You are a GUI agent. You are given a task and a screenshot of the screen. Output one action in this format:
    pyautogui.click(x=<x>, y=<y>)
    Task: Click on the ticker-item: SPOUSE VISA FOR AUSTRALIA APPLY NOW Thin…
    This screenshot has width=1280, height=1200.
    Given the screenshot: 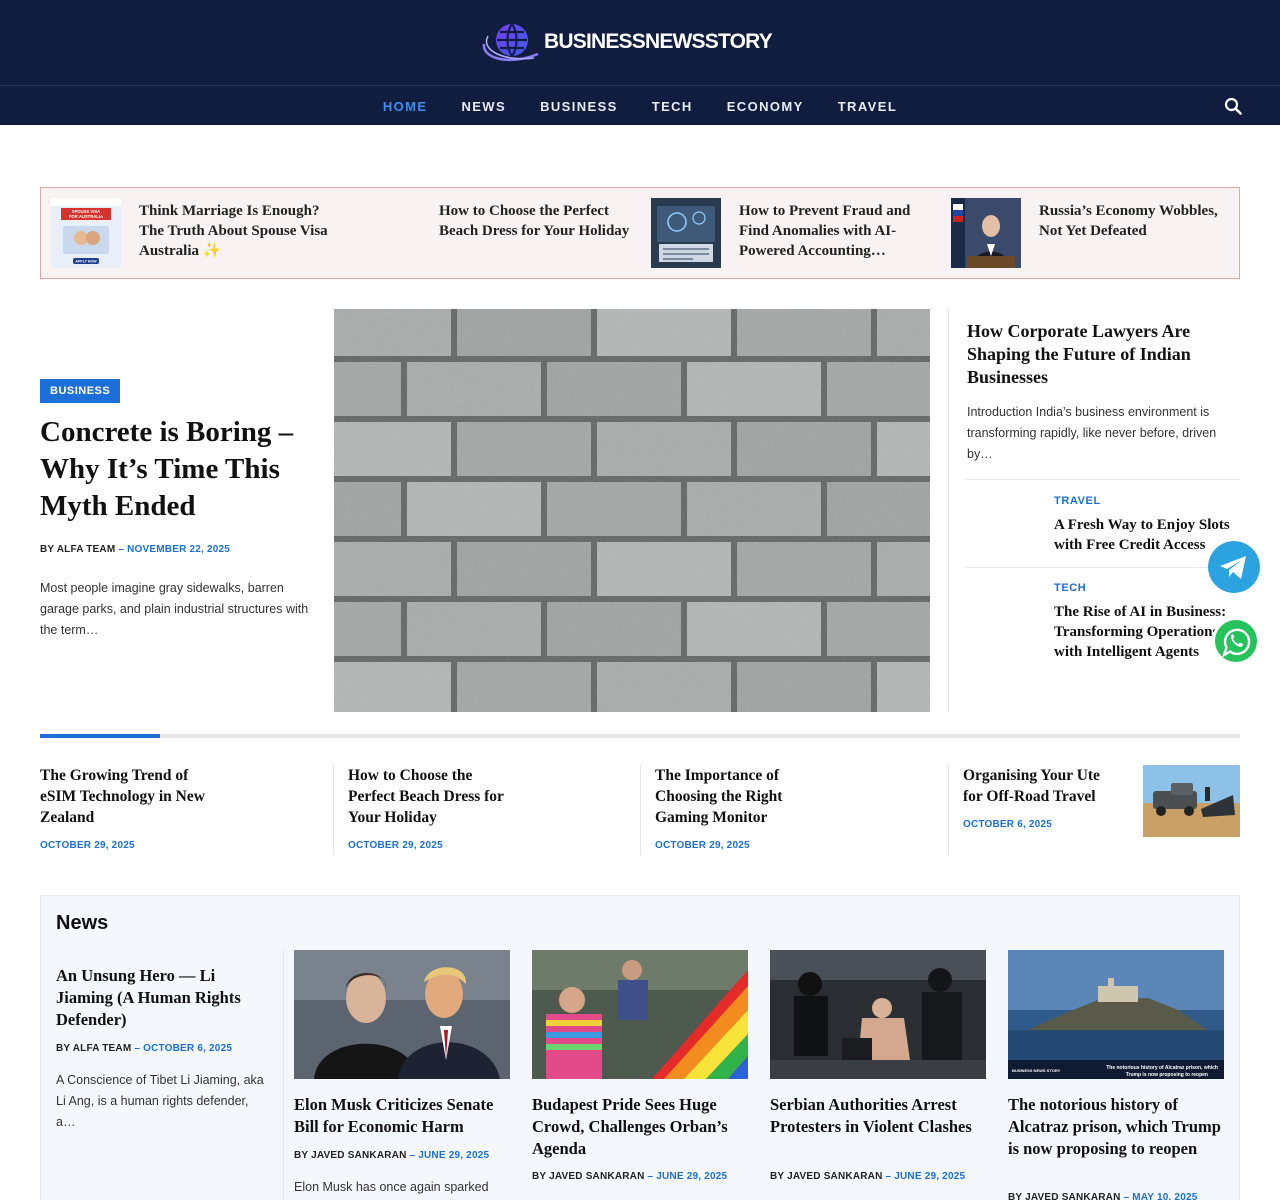 What is the action you would take?
    pyautogui.click(x=196, y=233)
    